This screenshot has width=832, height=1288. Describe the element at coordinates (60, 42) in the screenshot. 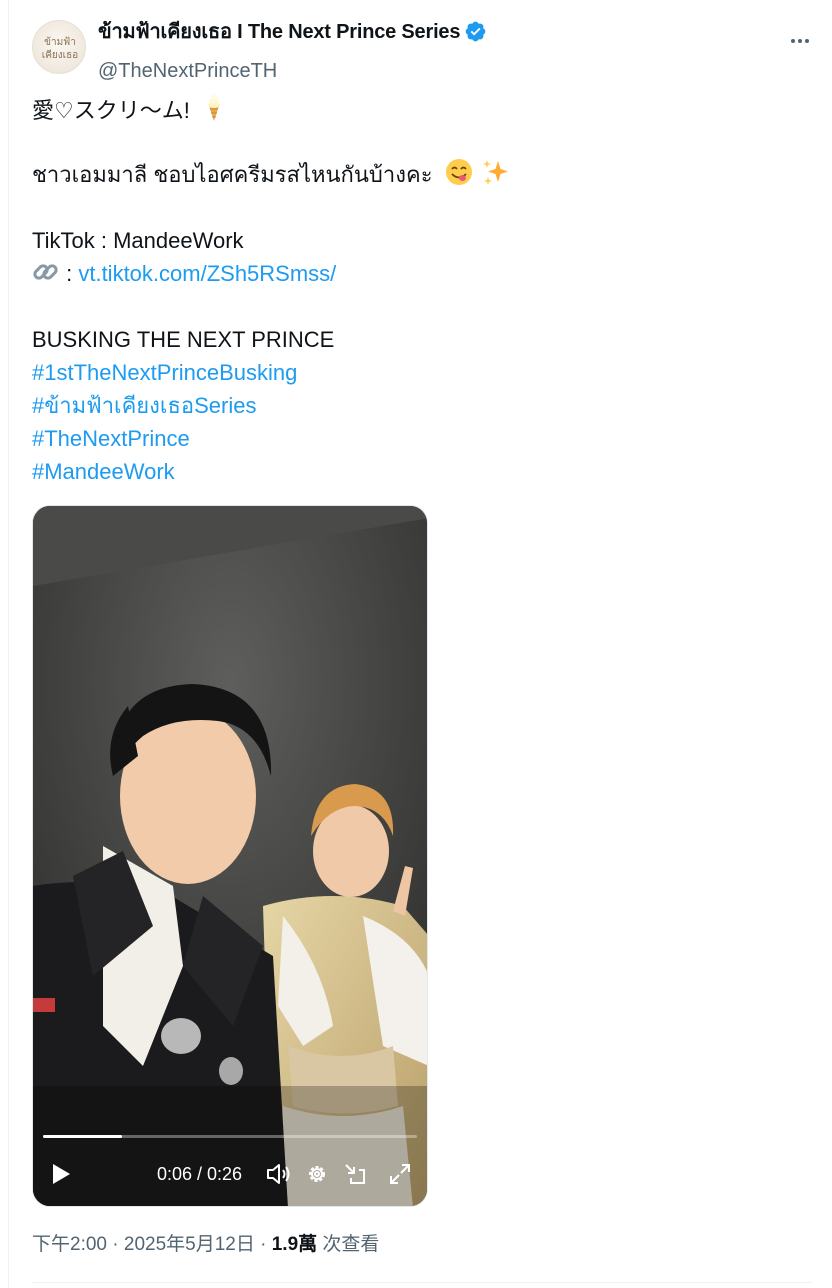

I see `logo-text-top: ข้ามฟ้า` at that location.